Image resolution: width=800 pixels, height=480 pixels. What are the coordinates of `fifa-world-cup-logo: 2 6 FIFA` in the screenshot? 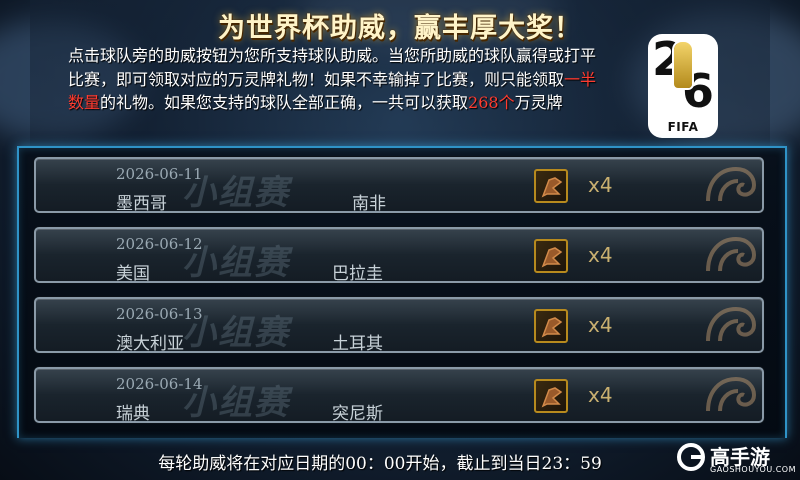 It's located at (683, 86).